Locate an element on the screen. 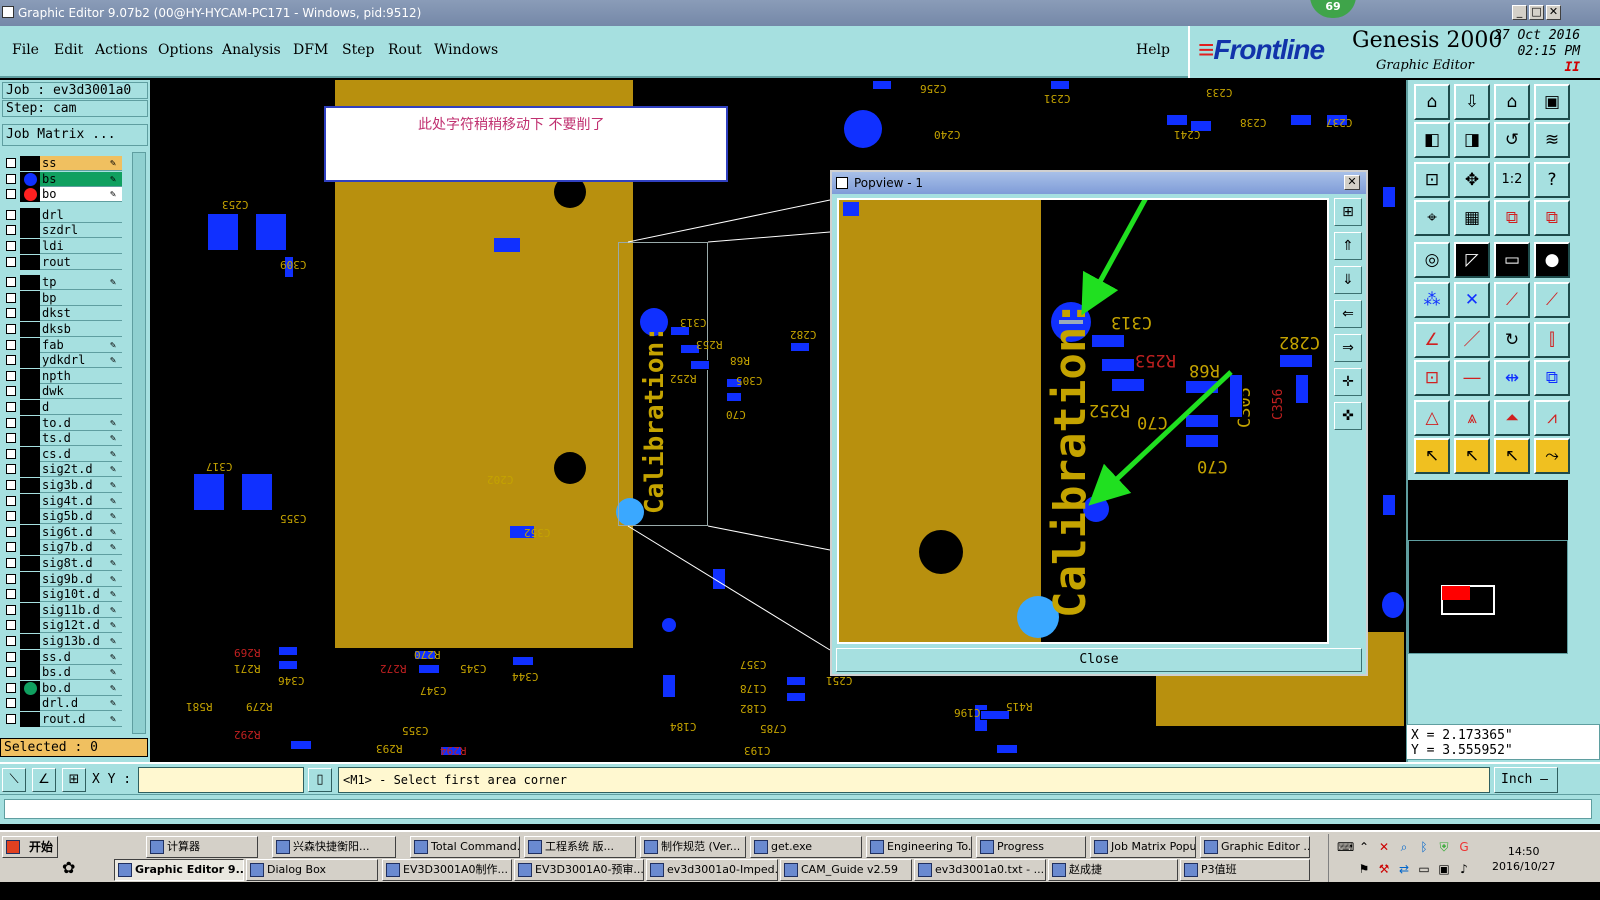 The height and width of the screenshot is (900, 1600). tray-flag-icon: ⚑ is located at coordinates (1364, 869).